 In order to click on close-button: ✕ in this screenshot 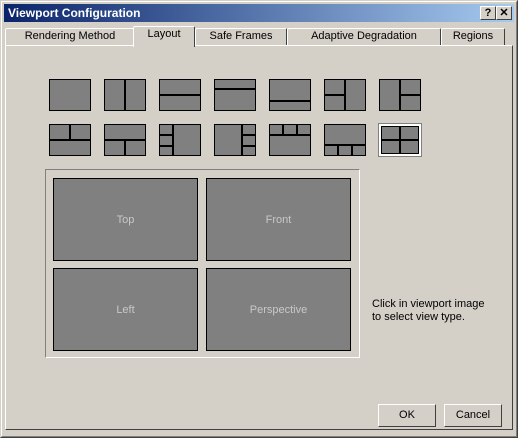, I will do `click(504, 13)`.